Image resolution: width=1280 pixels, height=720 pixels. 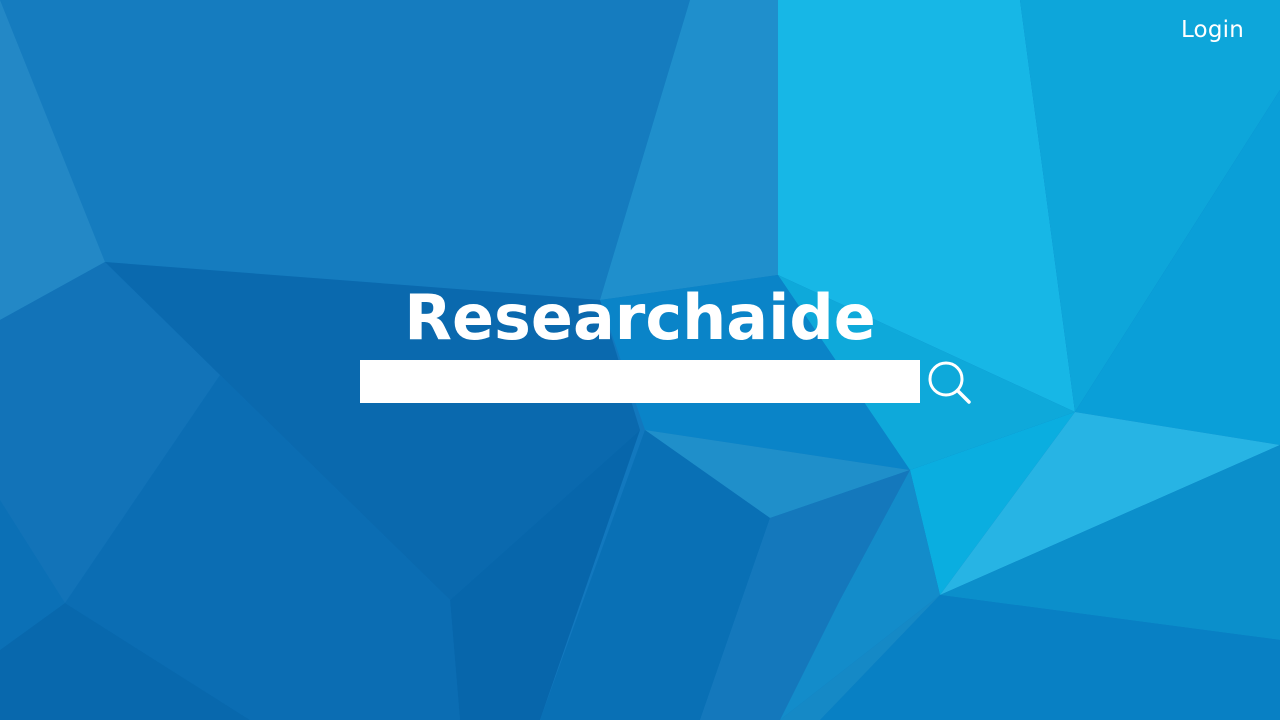 What do you see at coordinates (640, 381) in the screenshot?
I see `search-input` at bounding box center [640, 381].